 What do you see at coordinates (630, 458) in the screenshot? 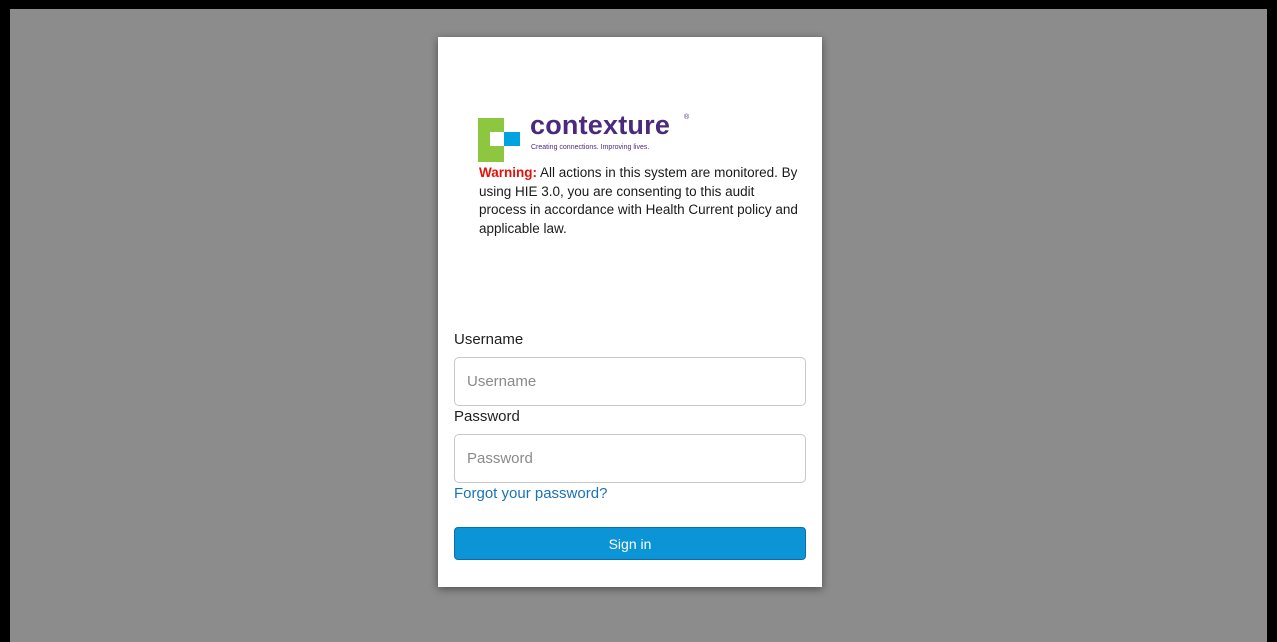
I see `password-input` at bounding box center [630, 458].